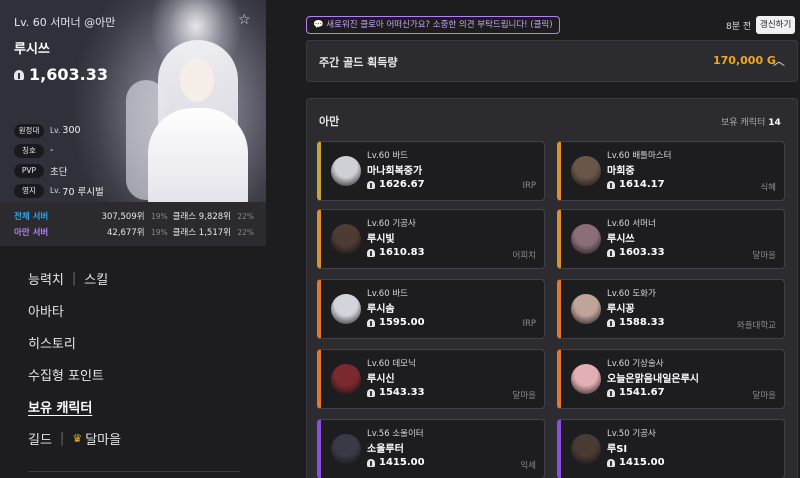 This screenshot has width=800, height=478. Describe the element at coordinates (439, 25) in the screenshot. I see `feedback-notice-text: 새로워진 클로아 어떠신가요? 소중한 의견 부탁드립니다! (클릭)` at that location.